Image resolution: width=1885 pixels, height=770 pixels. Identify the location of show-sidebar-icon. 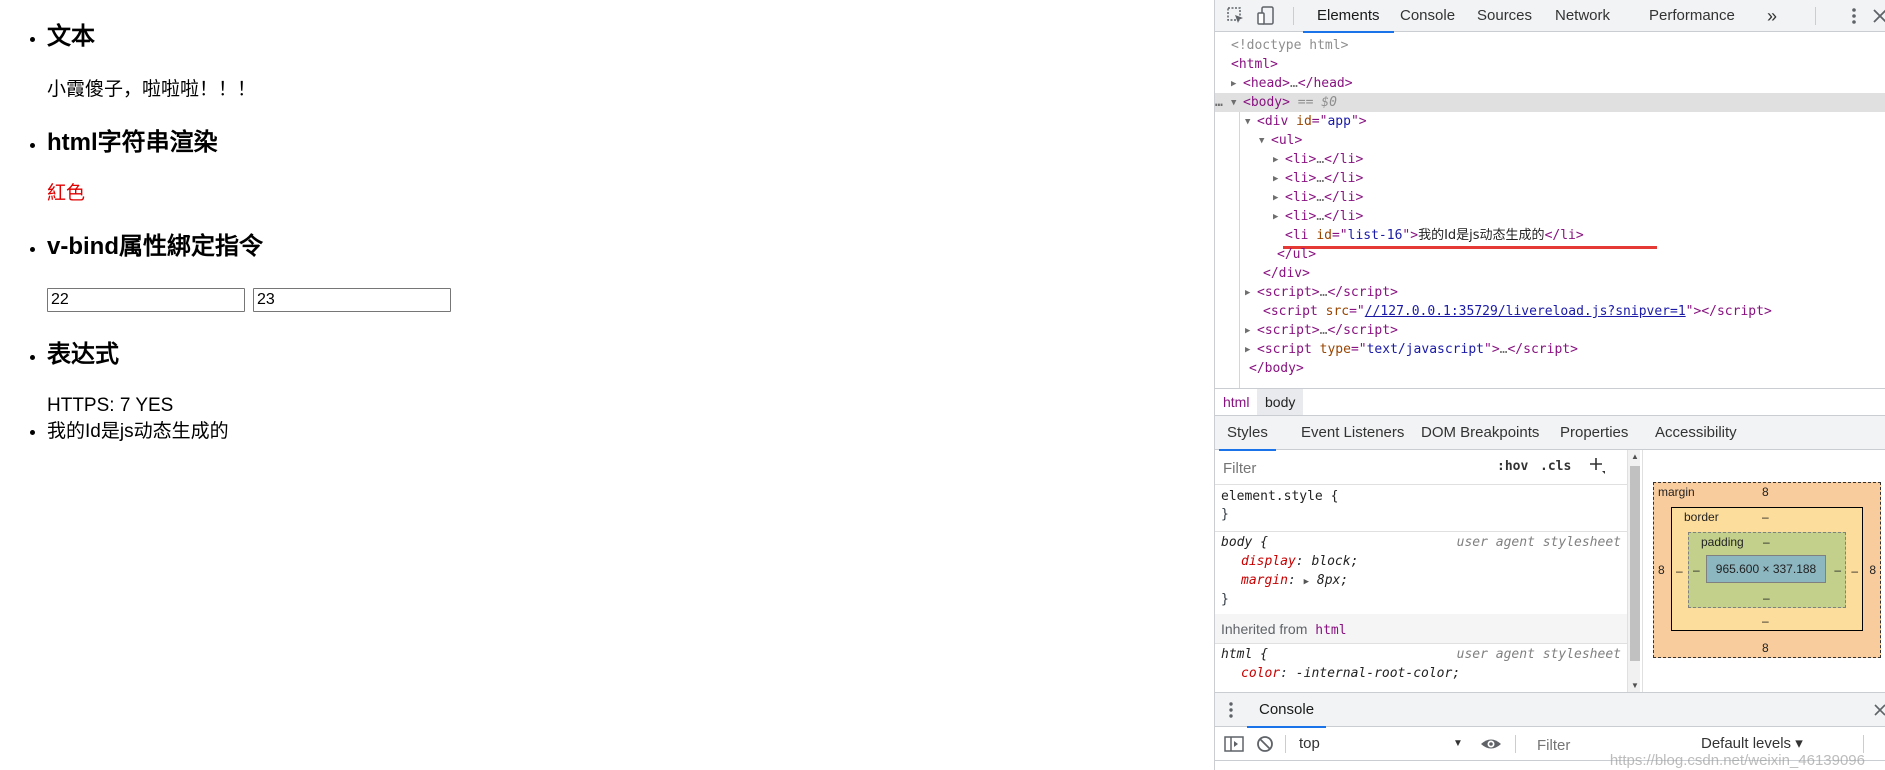
(1234, 744).